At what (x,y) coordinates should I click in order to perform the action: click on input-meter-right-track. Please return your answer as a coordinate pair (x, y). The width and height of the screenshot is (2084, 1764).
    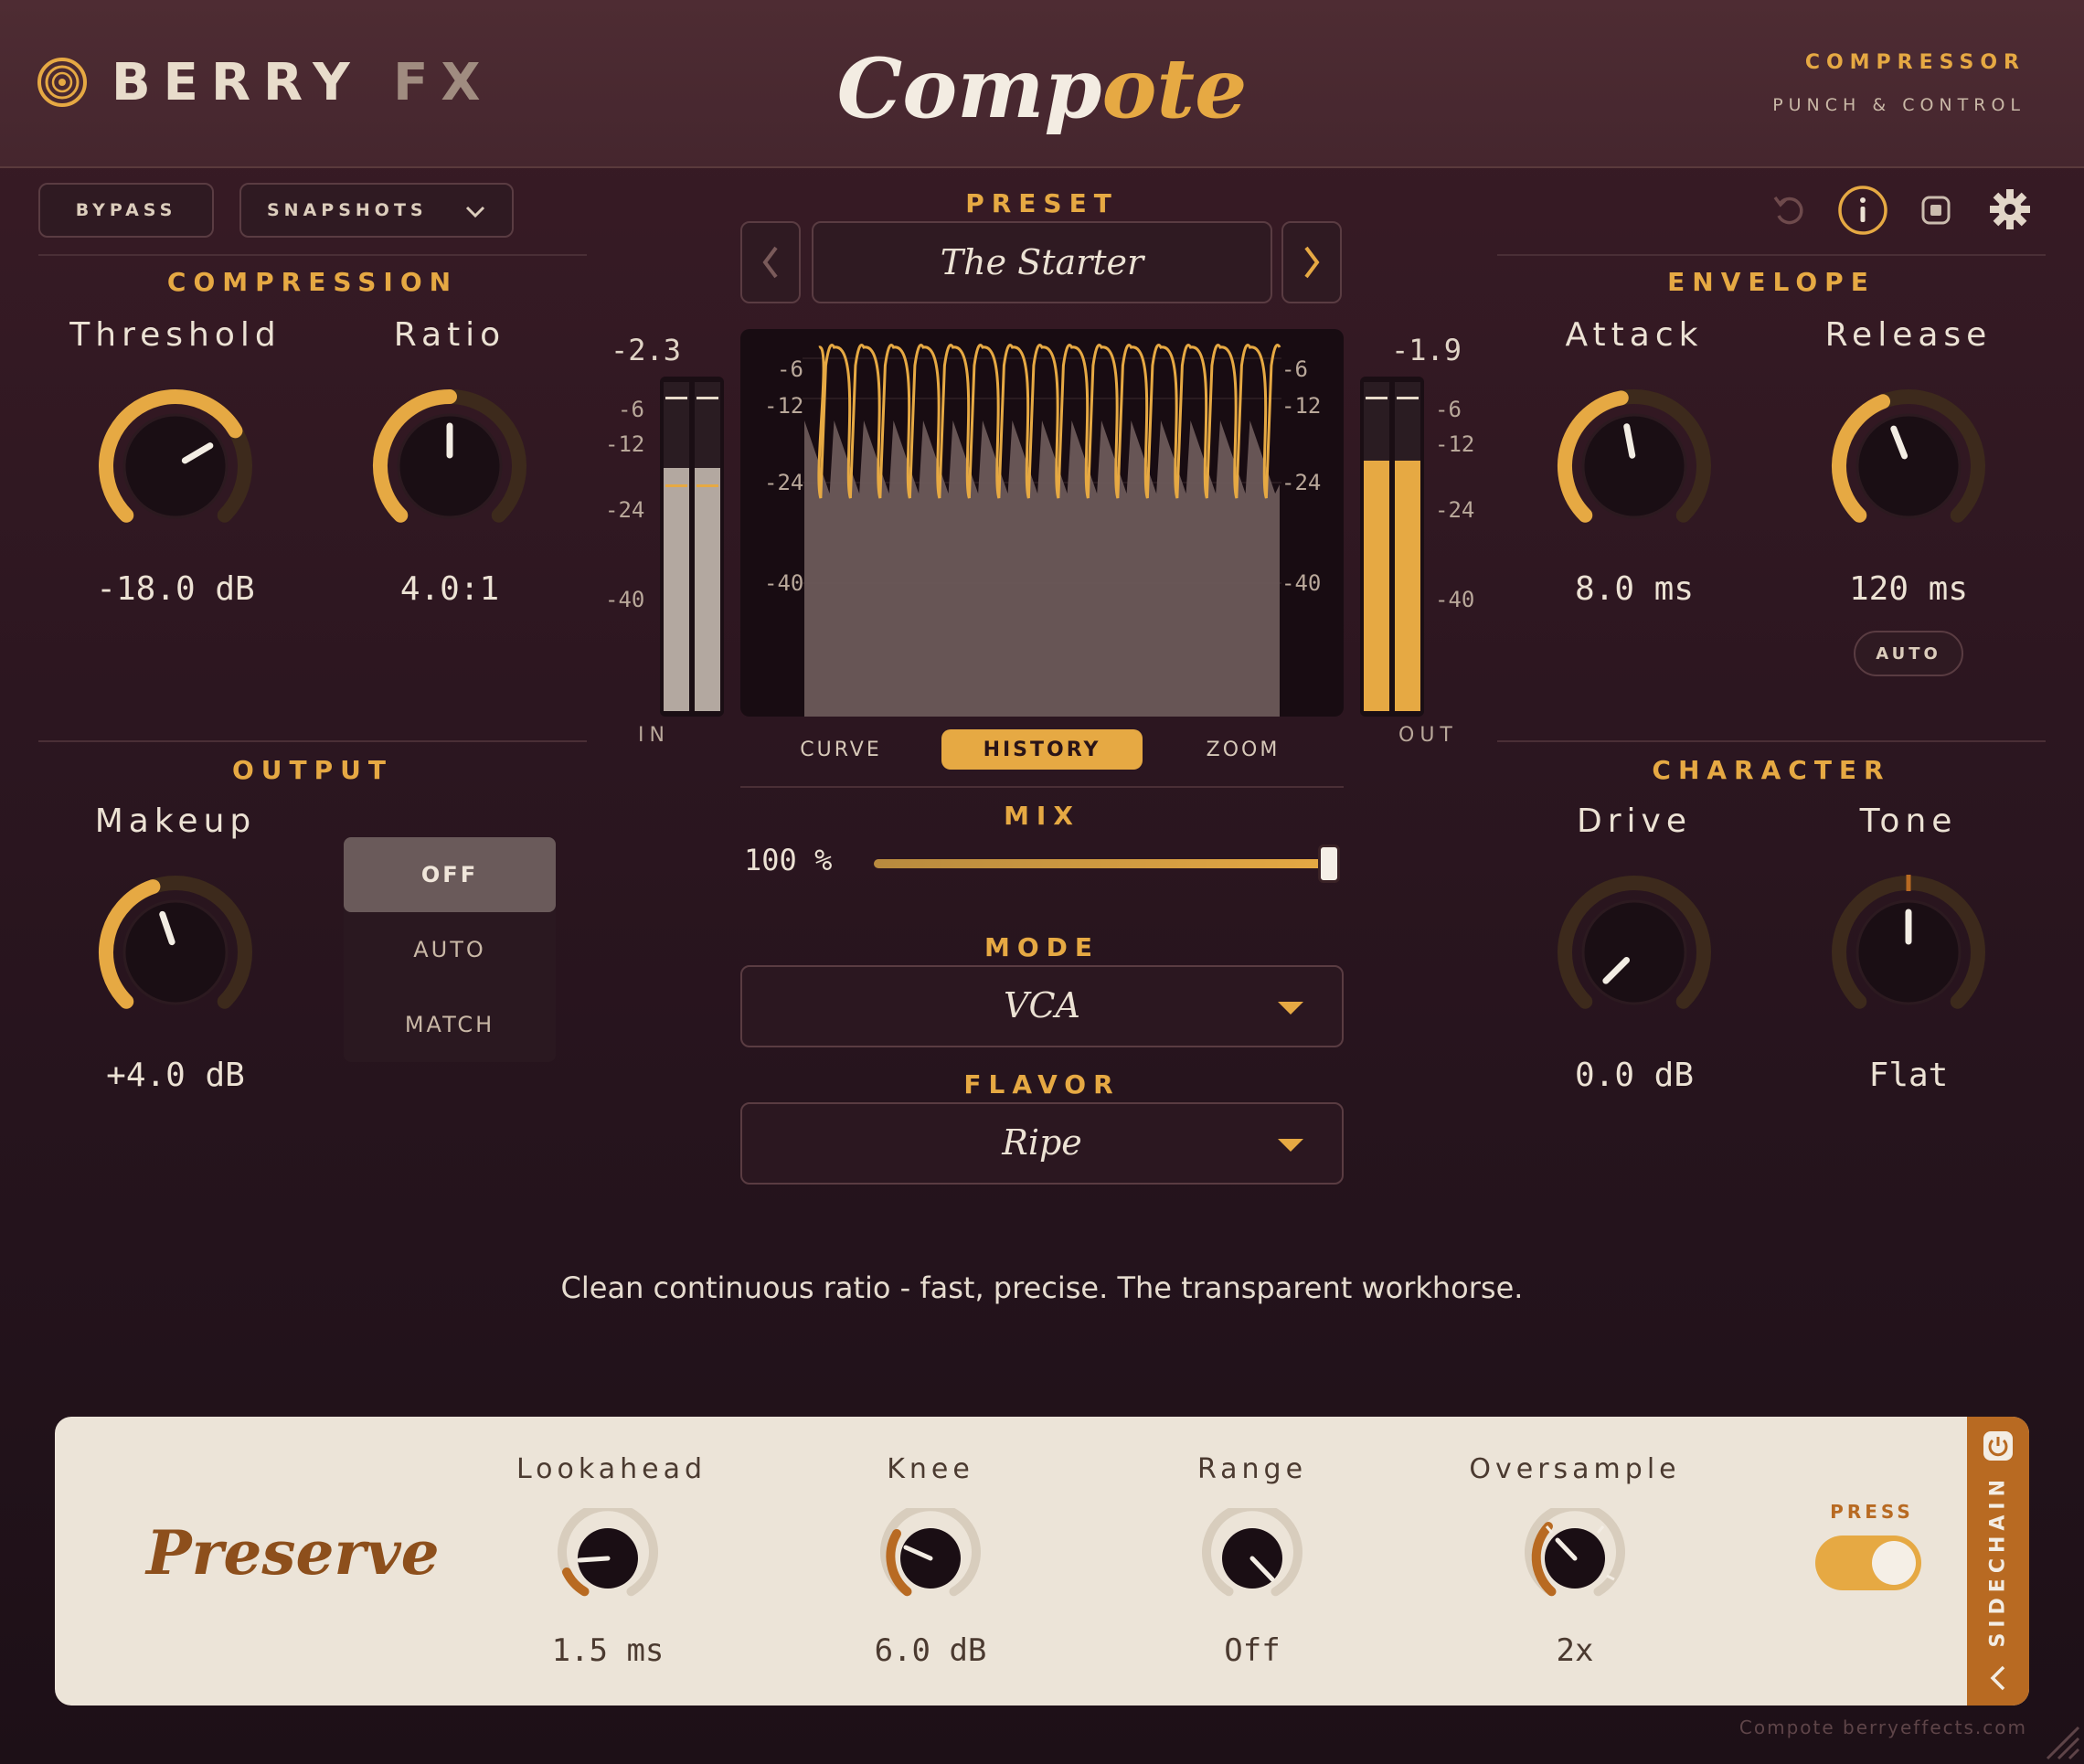
    Looking at the image, I should click on (707, 546).